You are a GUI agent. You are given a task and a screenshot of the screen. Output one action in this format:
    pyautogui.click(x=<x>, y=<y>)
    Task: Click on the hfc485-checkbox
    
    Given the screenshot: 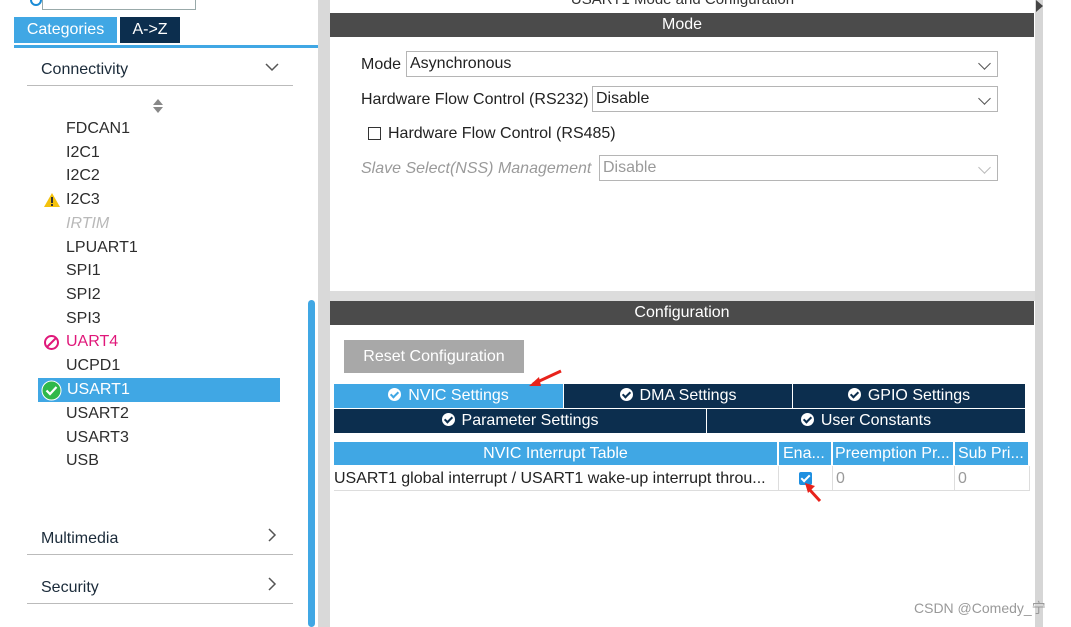 What is the action you would take?
    pyautogui.click(x=374, y=133)
    